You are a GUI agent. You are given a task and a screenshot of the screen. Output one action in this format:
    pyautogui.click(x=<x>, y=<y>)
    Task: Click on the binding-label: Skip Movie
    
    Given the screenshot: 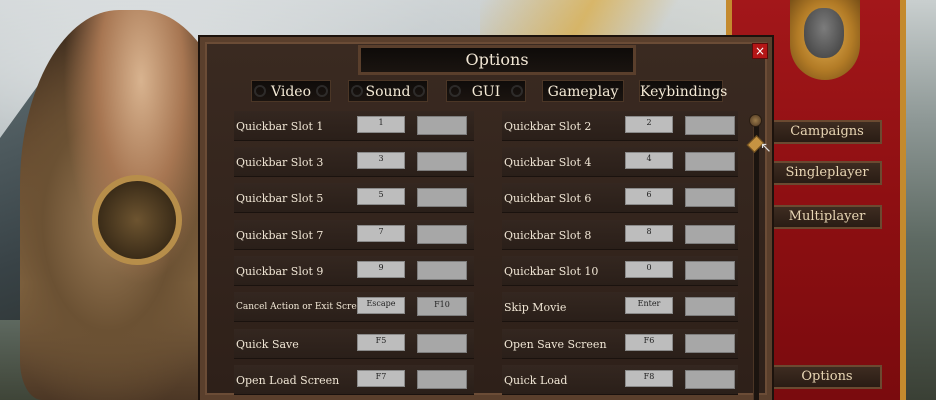 What is the action you would take?
    pyautogui.click(x=535, y=307)
    